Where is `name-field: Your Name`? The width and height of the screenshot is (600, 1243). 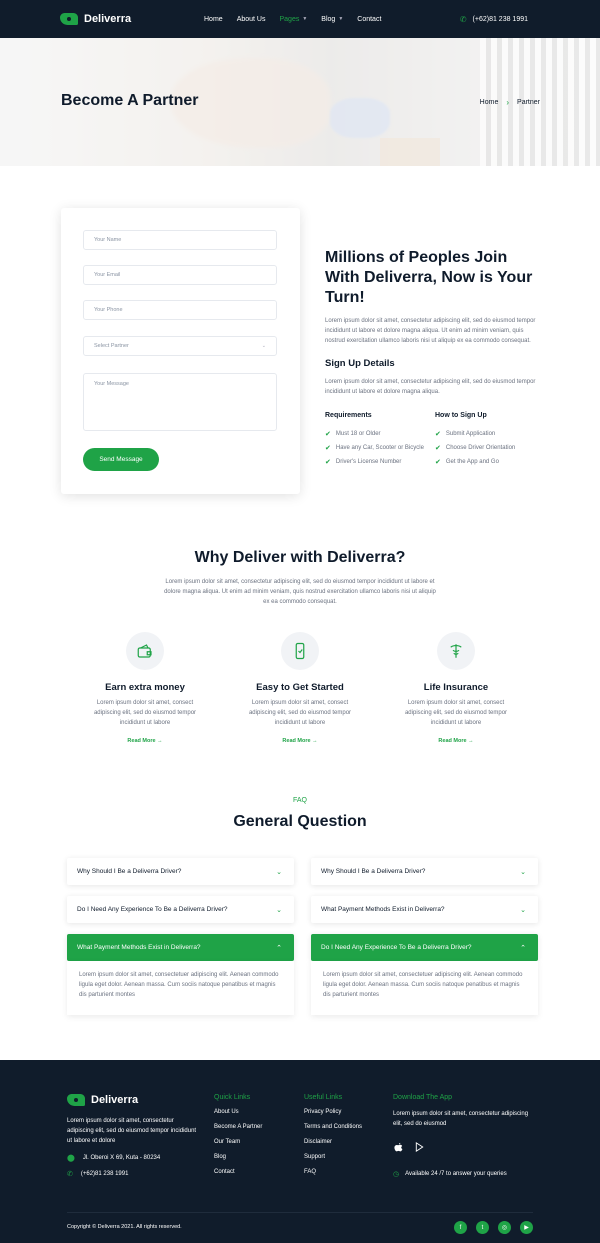 name-field: Your Name is located at coordinates (180, 240).